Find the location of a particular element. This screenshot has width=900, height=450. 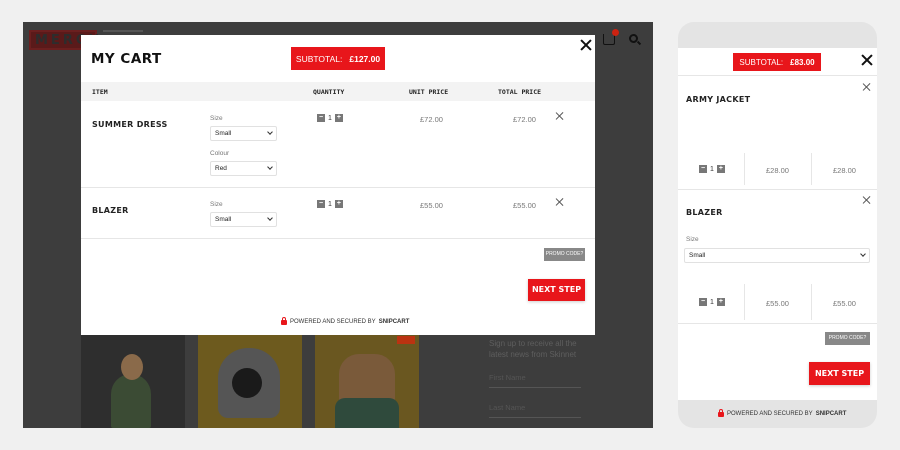

last-name-field: Last Name is located at coordinates (535, 408).